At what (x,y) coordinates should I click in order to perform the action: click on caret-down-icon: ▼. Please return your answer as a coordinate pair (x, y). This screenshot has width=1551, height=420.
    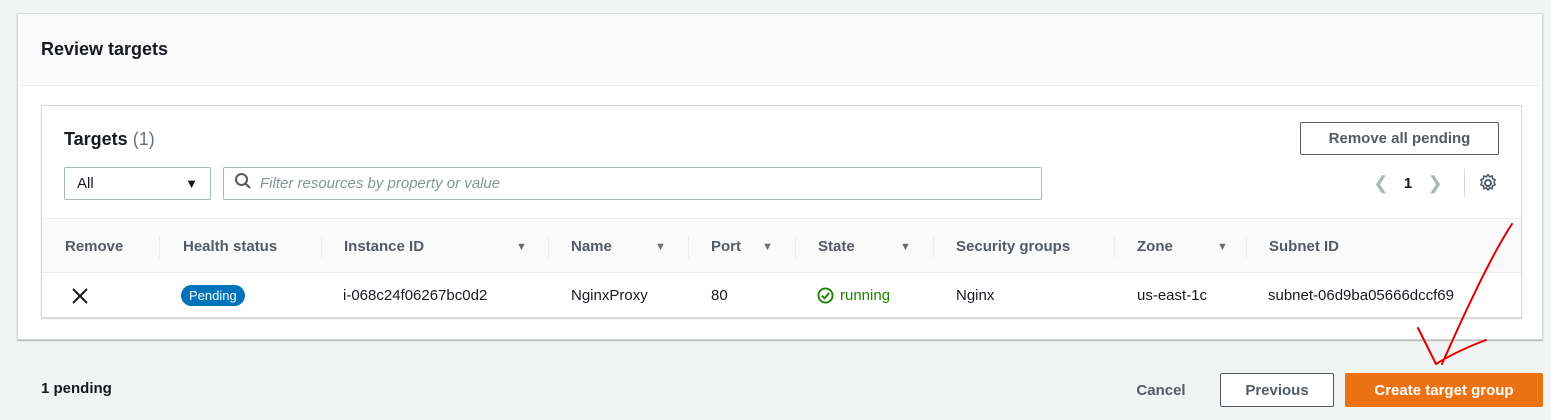
    Looking at the image, I should click on (191, 183).